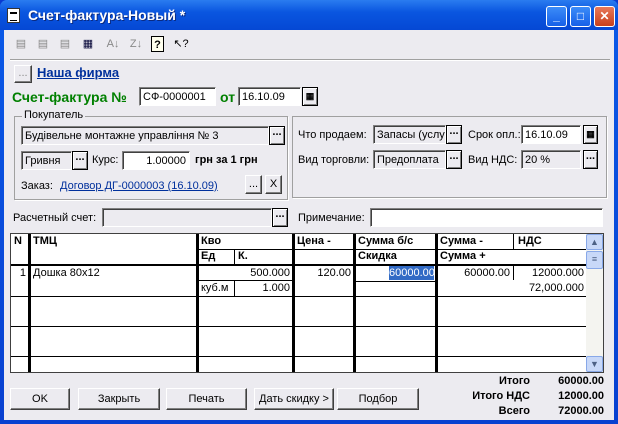  What do you see at coordinates (187, 217) in the screenshot?
I see `account-input` at bounding box center [187, 217].